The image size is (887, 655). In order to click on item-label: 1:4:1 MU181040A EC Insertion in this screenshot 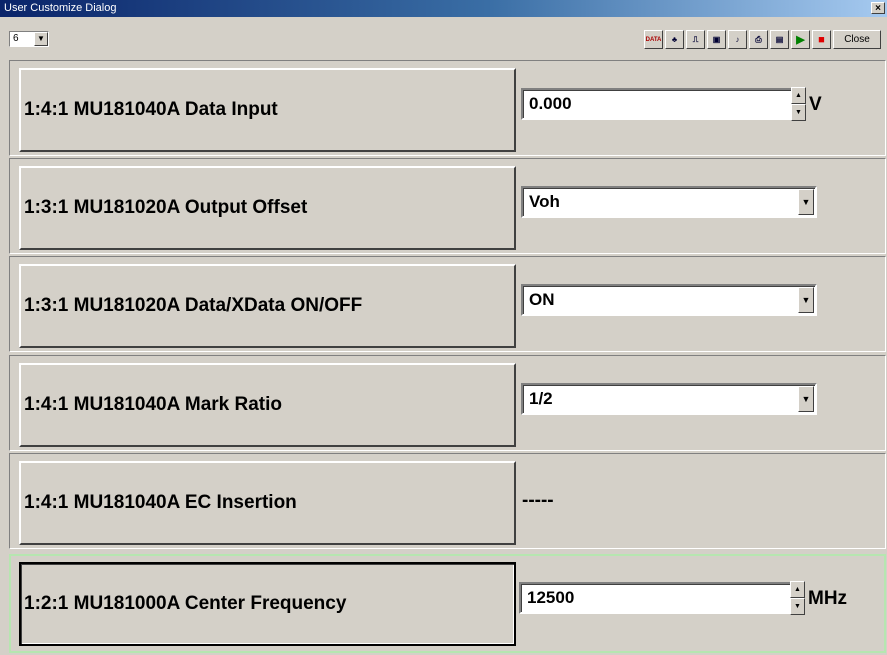, I will do `click(160, 502)`.